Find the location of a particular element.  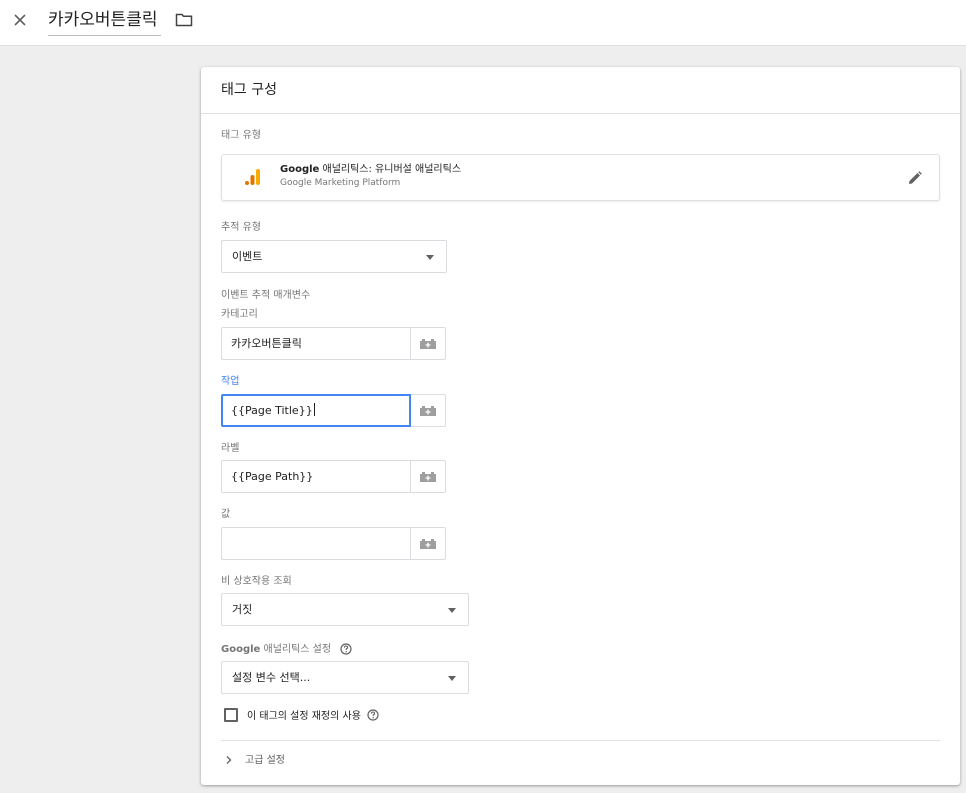

label-input: {{Page Path}} is located at coordinates (316, 476).